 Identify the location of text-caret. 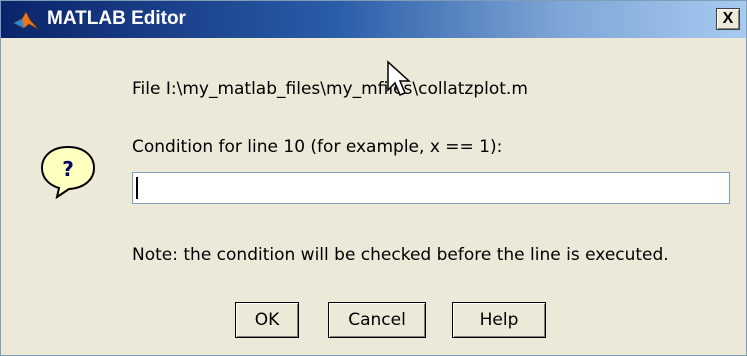
(137, 188).